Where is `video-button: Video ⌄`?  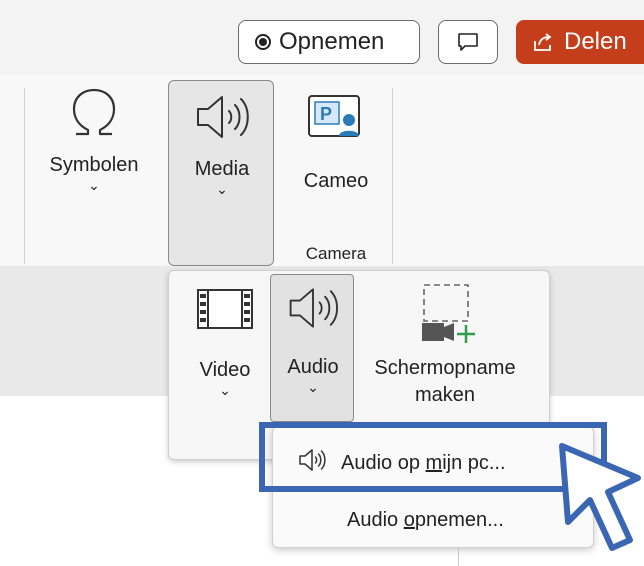
video-button: Video ⌄ is located at coordinates (225, 343).